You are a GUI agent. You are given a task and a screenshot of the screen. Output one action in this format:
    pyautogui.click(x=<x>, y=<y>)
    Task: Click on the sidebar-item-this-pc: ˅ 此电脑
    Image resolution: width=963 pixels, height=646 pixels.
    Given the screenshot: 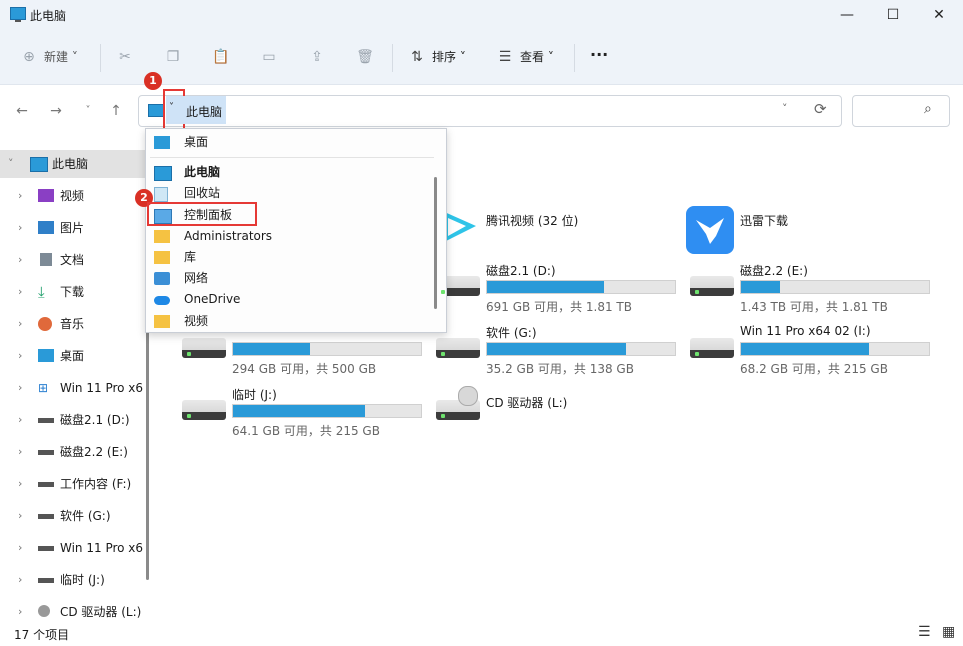 What is the action you would take?
    pyautogui.click(x=74, y=164)
    